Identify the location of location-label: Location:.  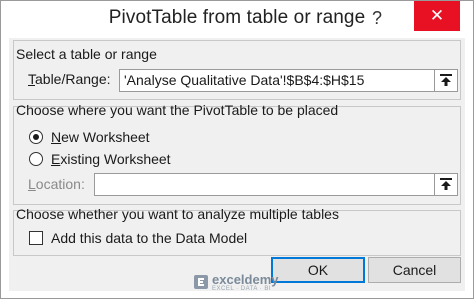
(56, 184).